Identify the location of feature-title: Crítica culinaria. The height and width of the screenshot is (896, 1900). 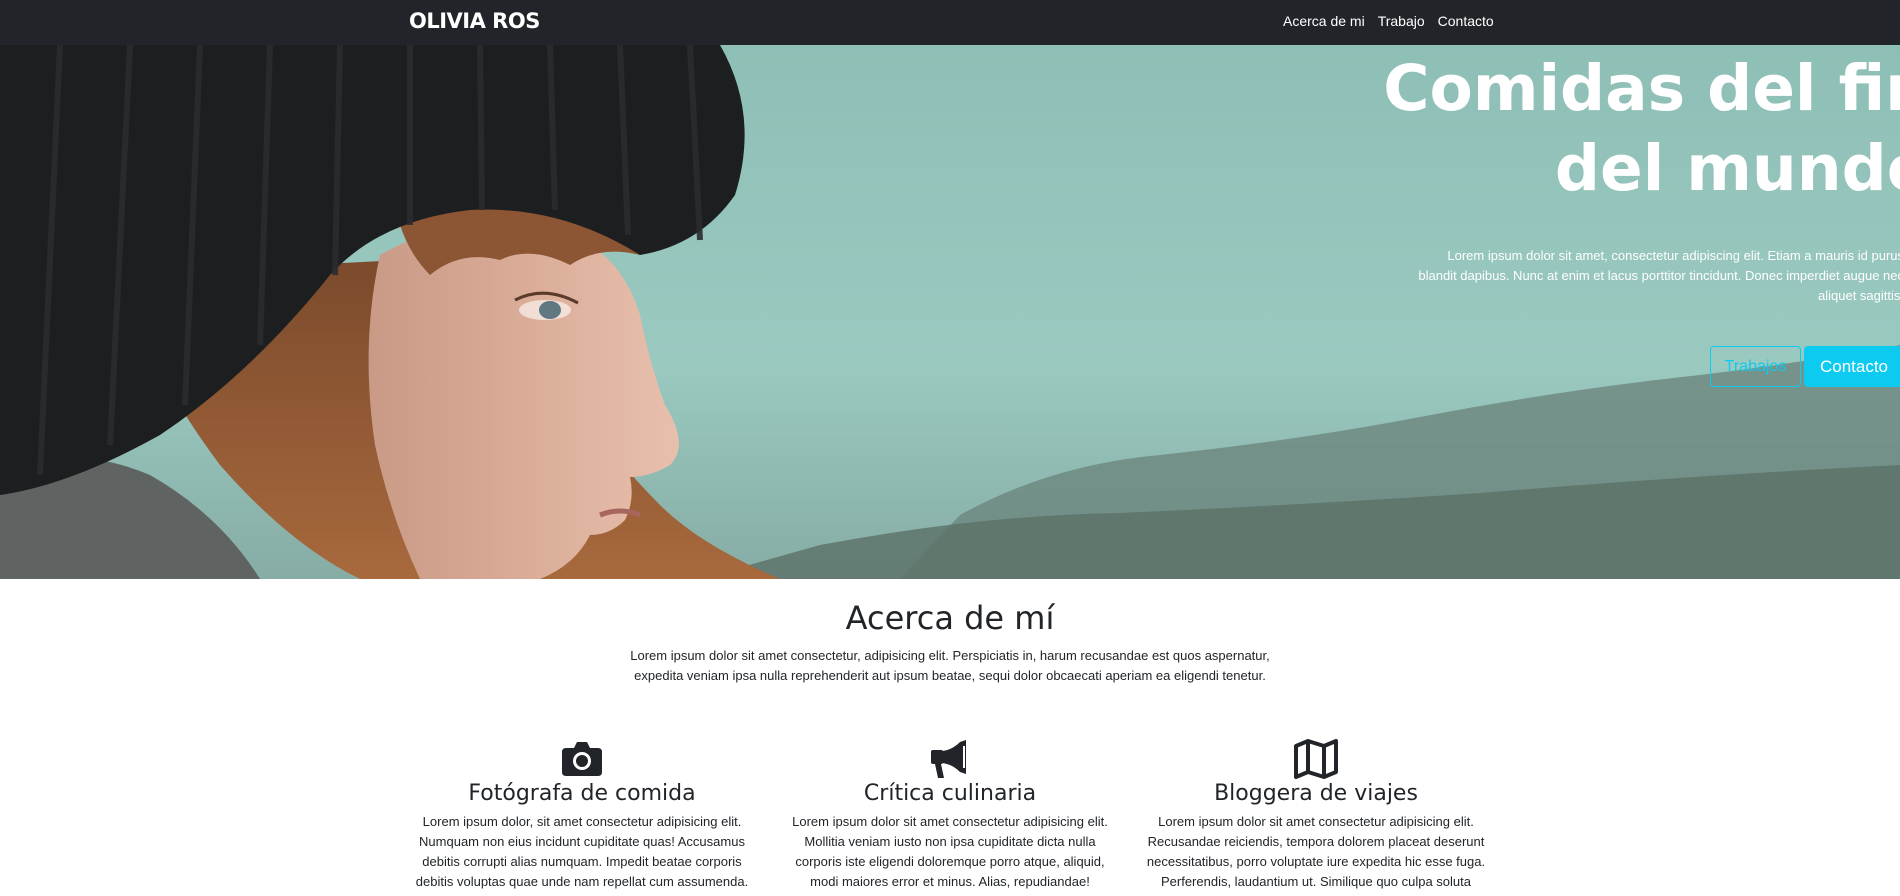
(950, 793).